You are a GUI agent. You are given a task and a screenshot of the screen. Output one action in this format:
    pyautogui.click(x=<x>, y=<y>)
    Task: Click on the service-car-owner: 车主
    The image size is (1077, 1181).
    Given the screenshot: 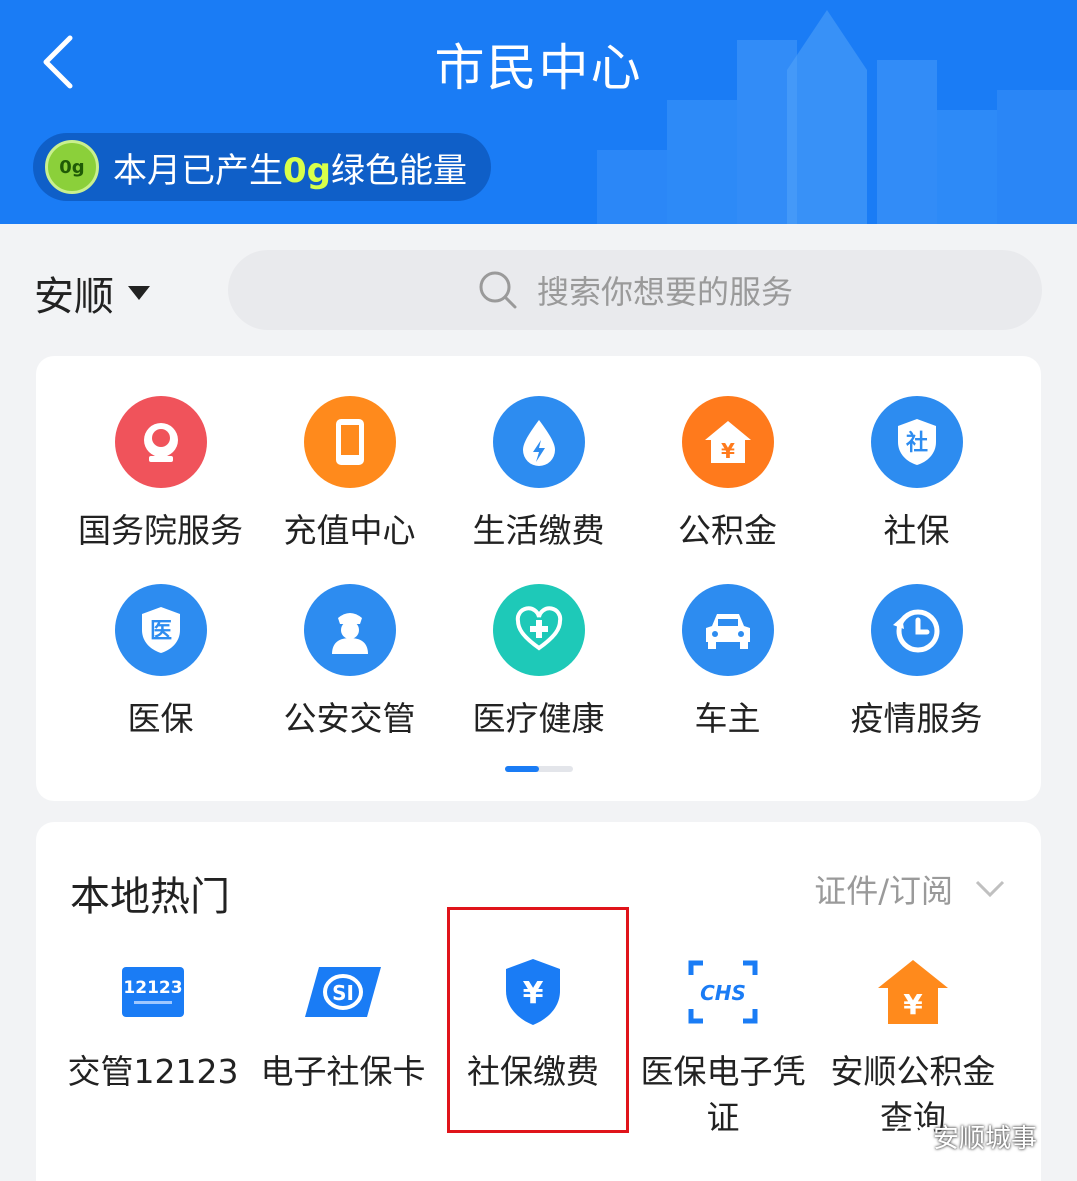 What is the action you would take?
    pyautogui.click(x=727, y=678)
    